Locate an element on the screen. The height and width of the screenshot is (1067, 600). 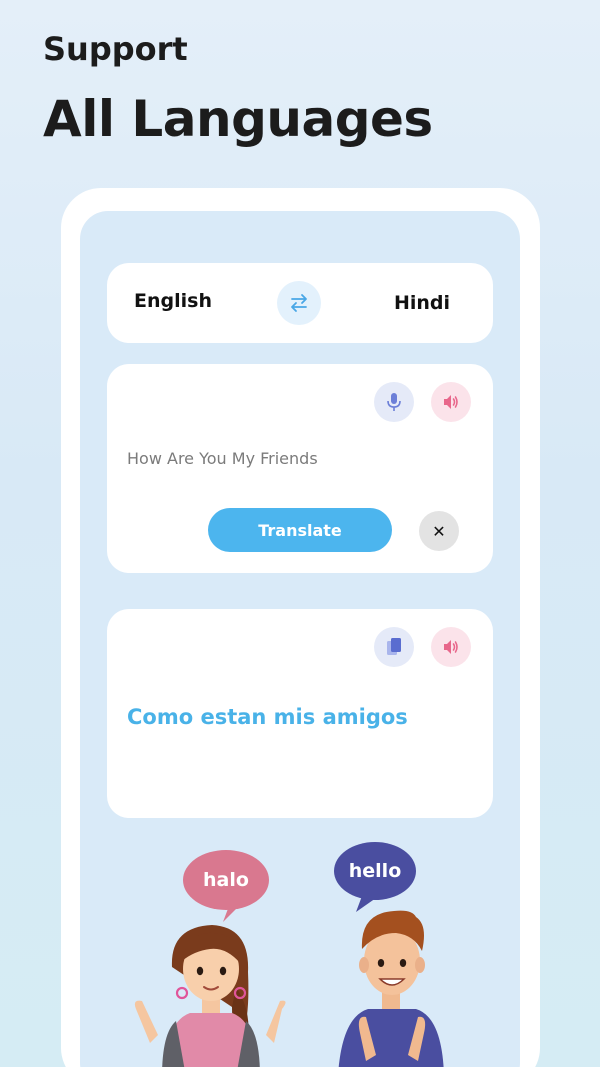
close-icon: ✕ is located at coordinates (439, 531).